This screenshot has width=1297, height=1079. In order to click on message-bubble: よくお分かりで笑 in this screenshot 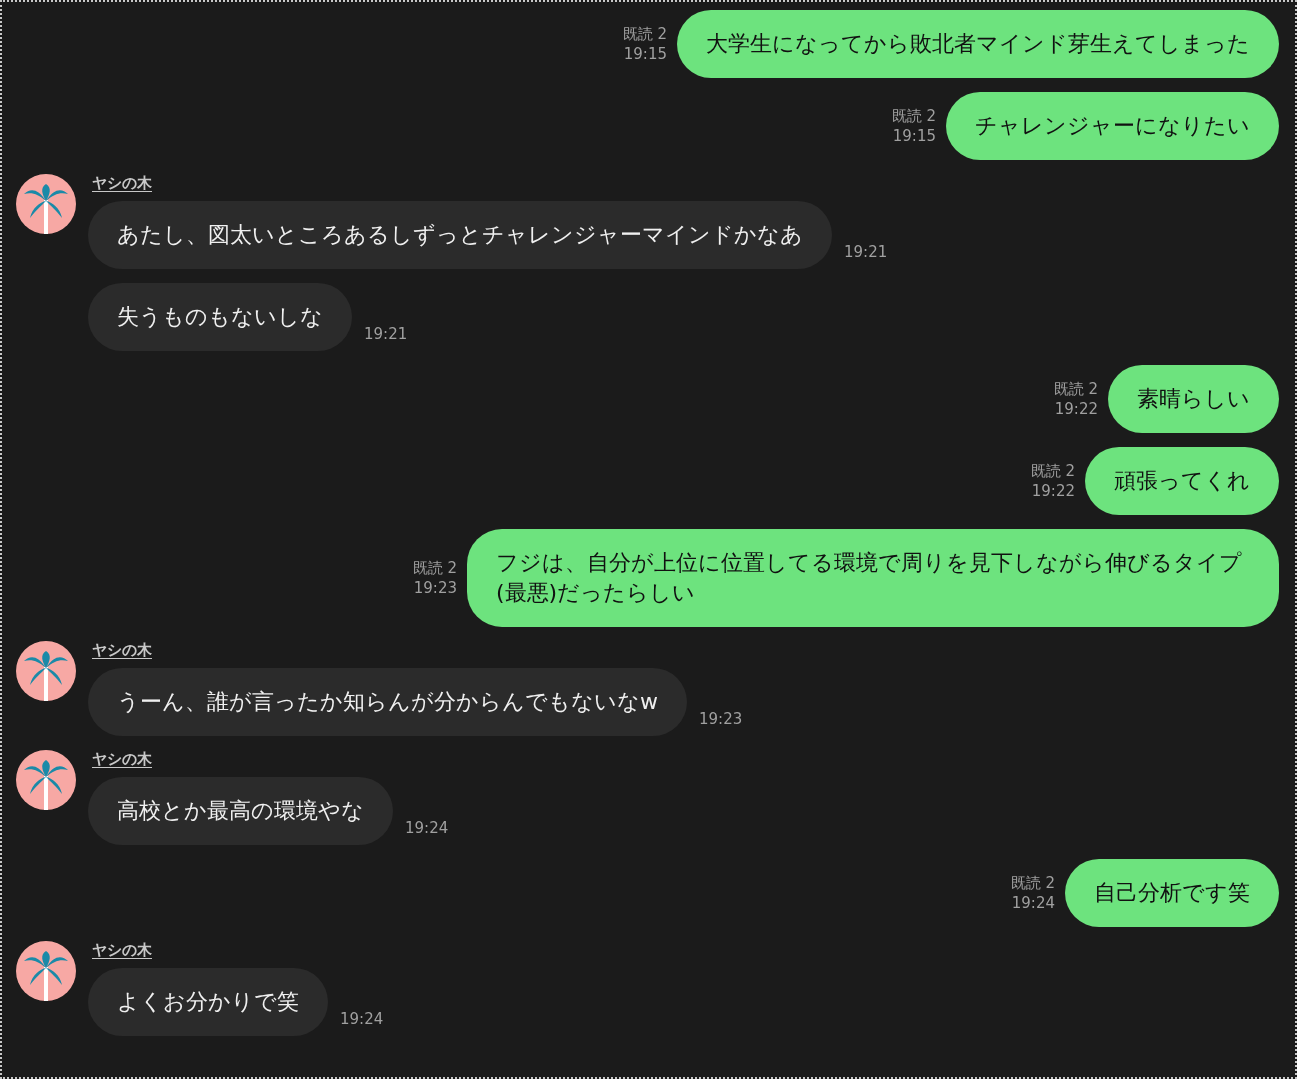, I will do `click(208, 1002)`.